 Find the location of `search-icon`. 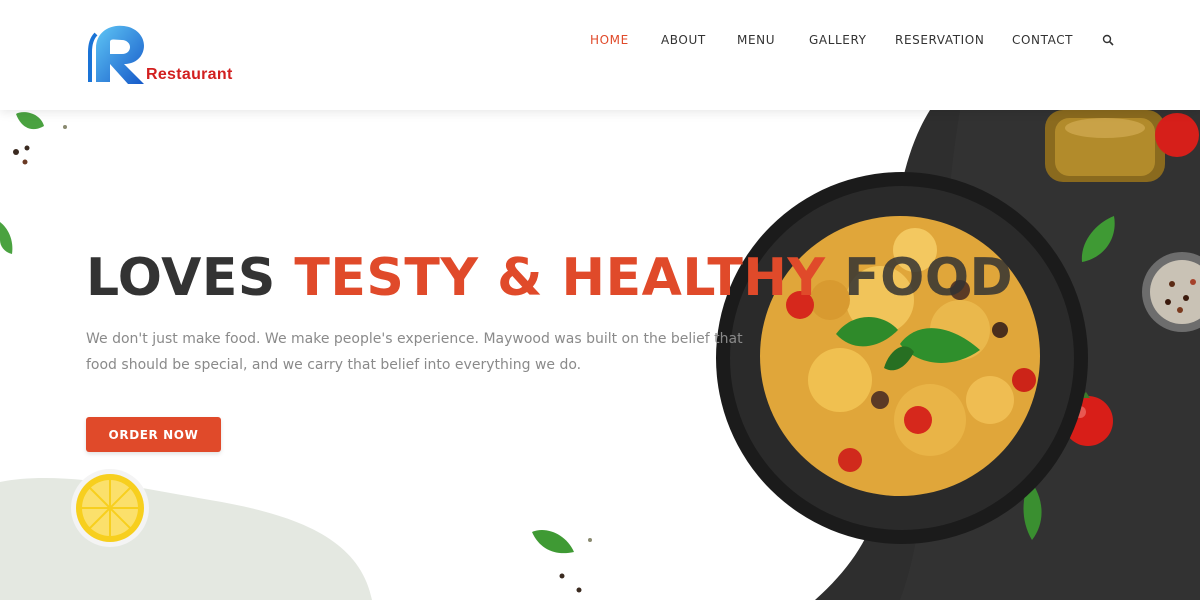

search-icon is located at coordinates (1108, 40).